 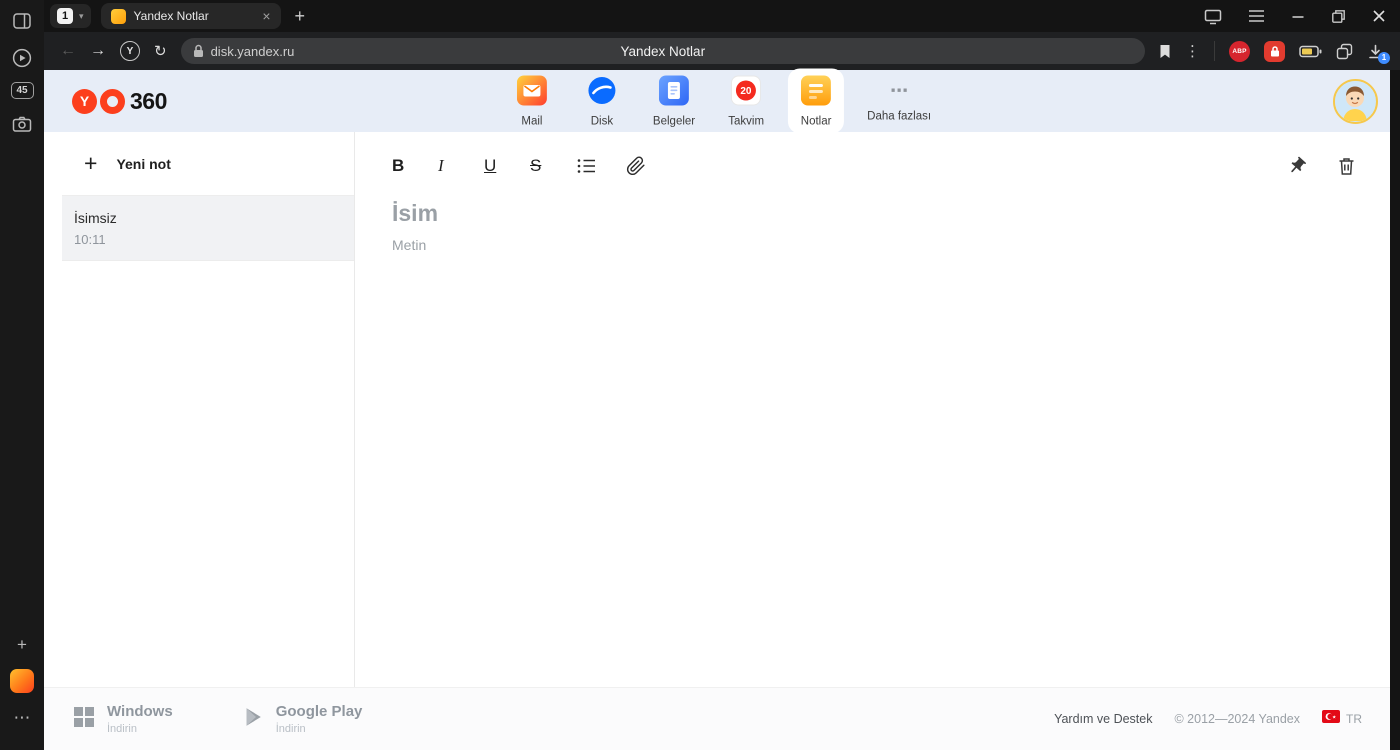 What do you see at coordinates (1310, 51) in the screenshot?
I see `battery-icon` at bounding box center [1310, 51].